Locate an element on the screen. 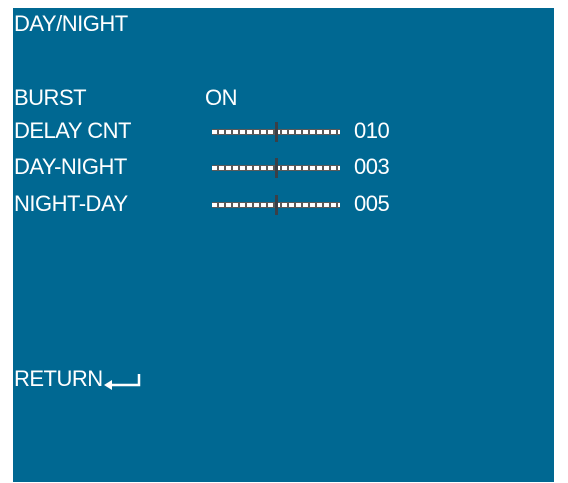 Image resolution: width=568 pixels, height=483 pixels. enter-arrow-icon is located at coordinates (123, 379).